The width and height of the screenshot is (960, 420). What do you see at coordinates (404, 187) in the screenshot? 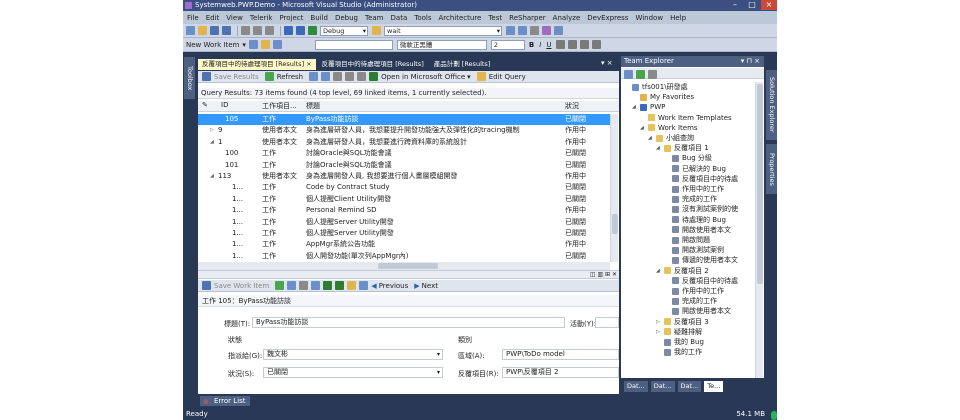
I see `table-row: 1... 工作 Code by Contract Study 已關閉` at bounding box center [404, 187].